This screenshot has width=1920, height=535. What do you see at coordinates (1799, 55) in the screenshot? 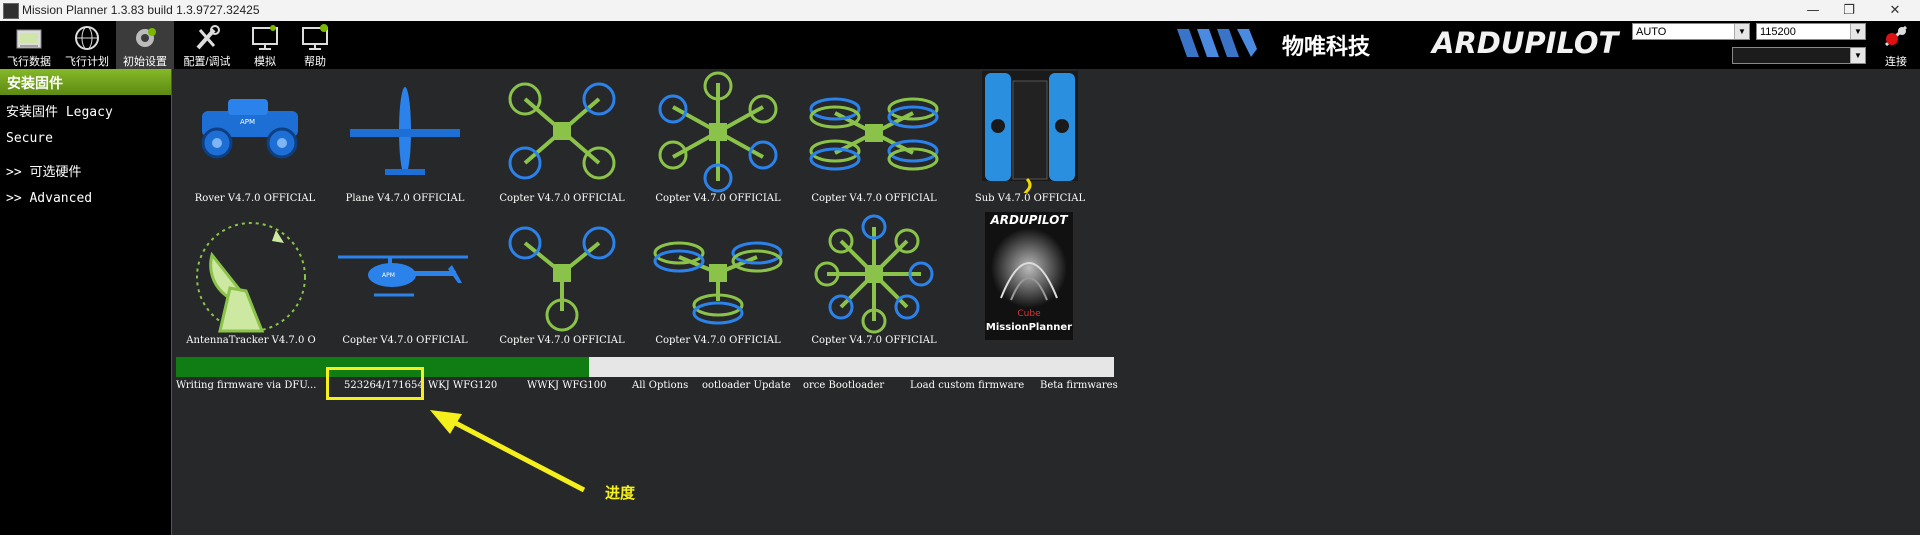
I see `profile-select: ▼` at bounding box center [1799, 55].